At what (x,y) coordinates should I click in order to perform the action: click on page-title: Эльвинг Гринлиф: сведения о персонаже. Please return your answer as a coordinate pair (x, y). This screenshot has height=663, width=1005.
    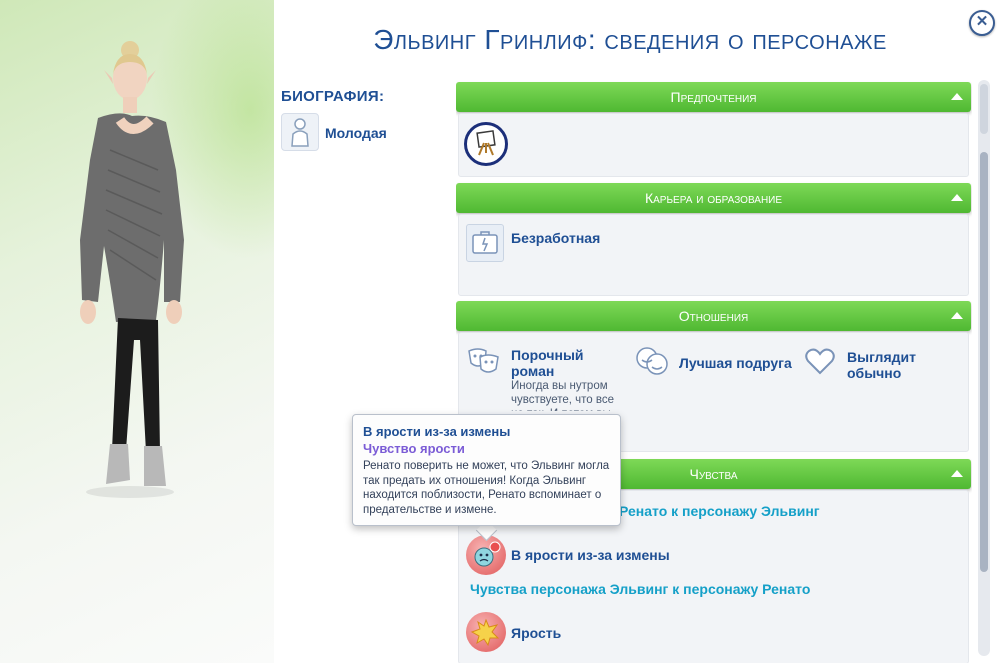
    Looking at the image, I should click on (630, 39).